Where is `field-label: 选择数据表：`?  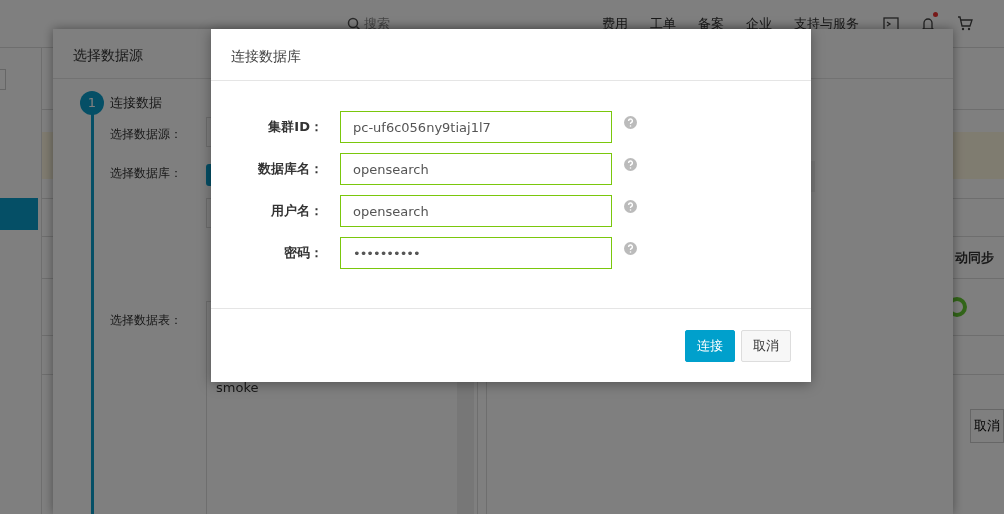 field-label: 选择数据表： is located at coordinates (146, 320).